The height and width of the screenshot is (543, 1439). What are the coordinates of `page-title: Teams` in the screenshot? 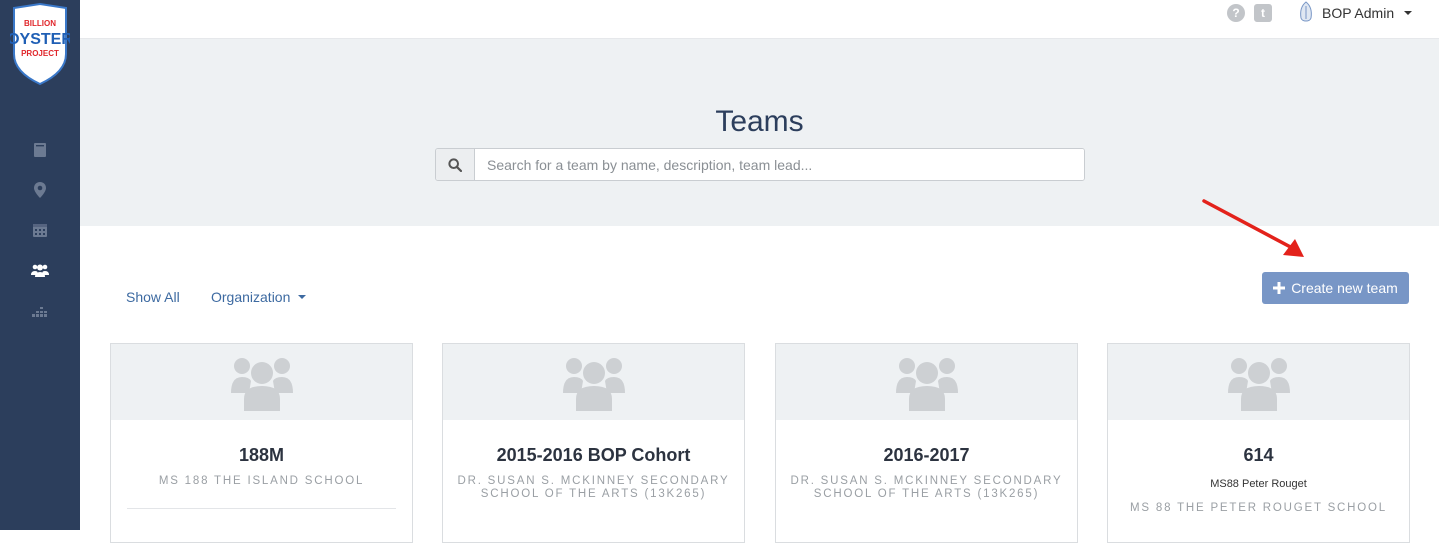 It's located at (759, 121).